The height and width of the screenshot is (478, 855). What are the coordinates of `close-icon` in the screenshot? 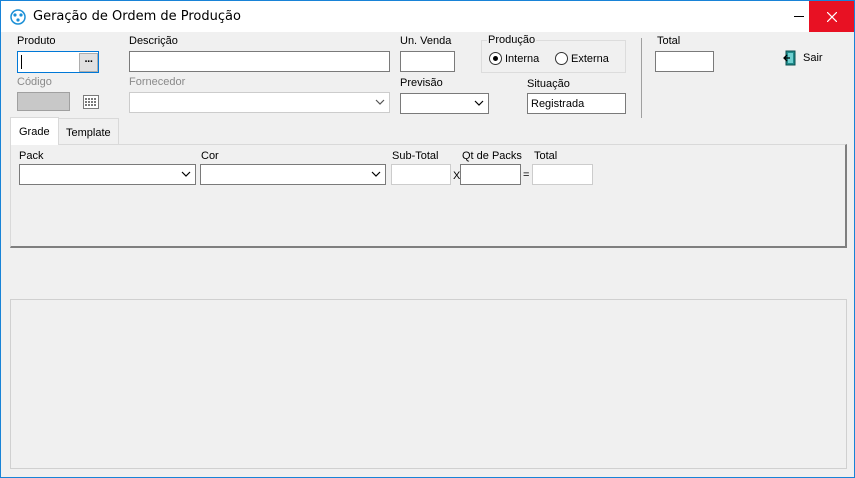 It's located at (831, 16).